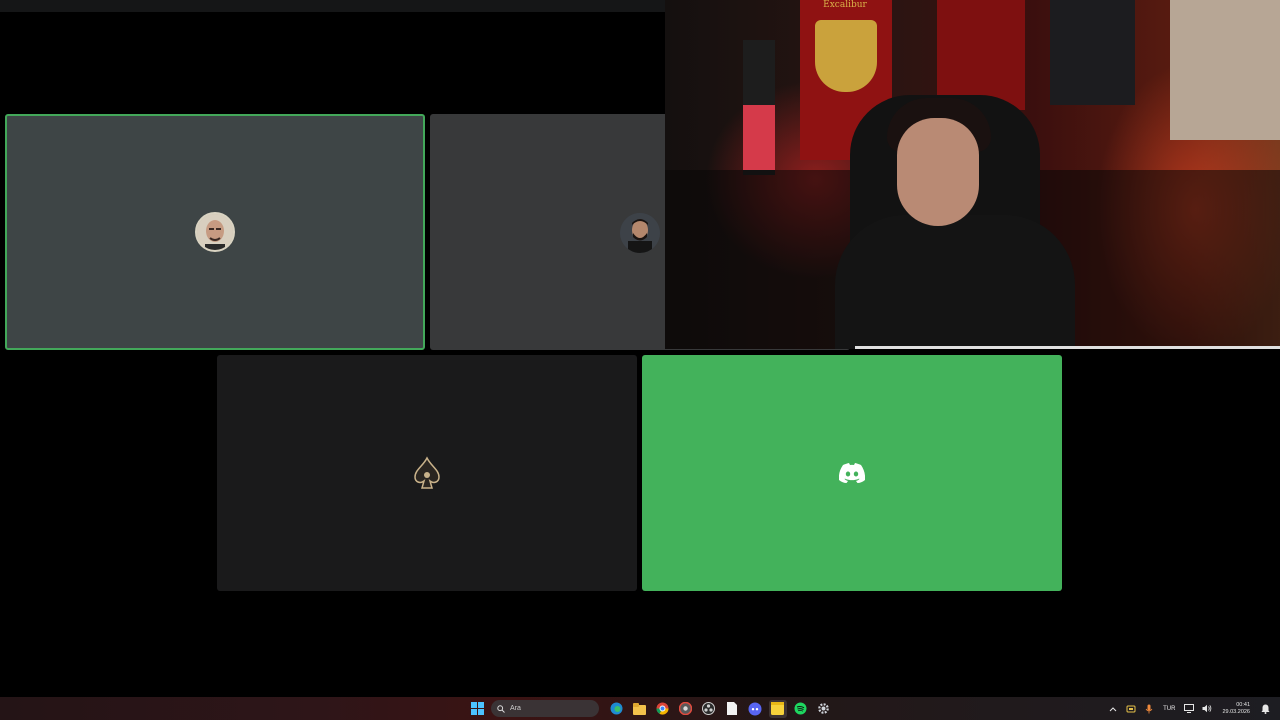 The width and height of the screenshot is (1280, 720). Describe the element at coordinates (1169, 709) in the screenshot. I see `language-indicator: TUR` at that location.